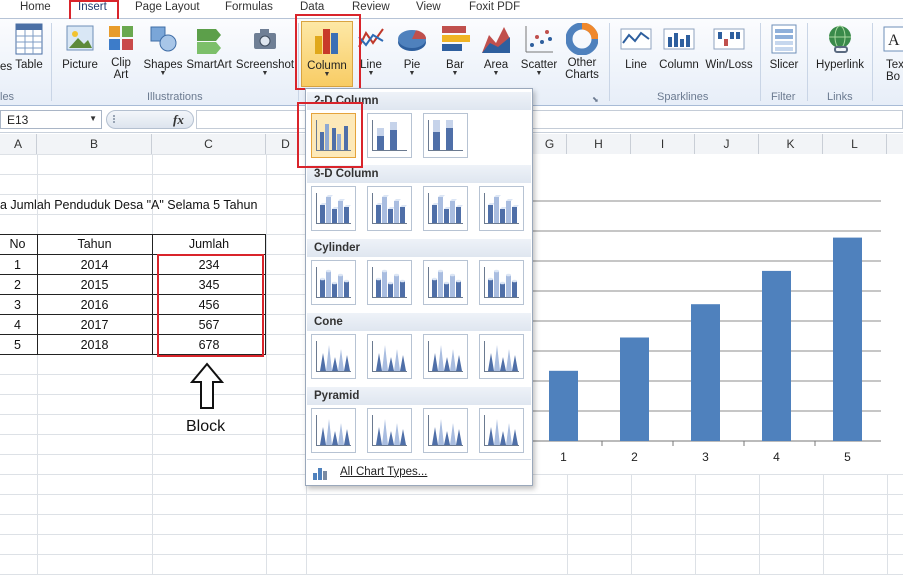 The image size is (903, 575). Describe the element at coordinates (94, 285) in the screenshot. I see `cell-tahun: 2015` at that location.